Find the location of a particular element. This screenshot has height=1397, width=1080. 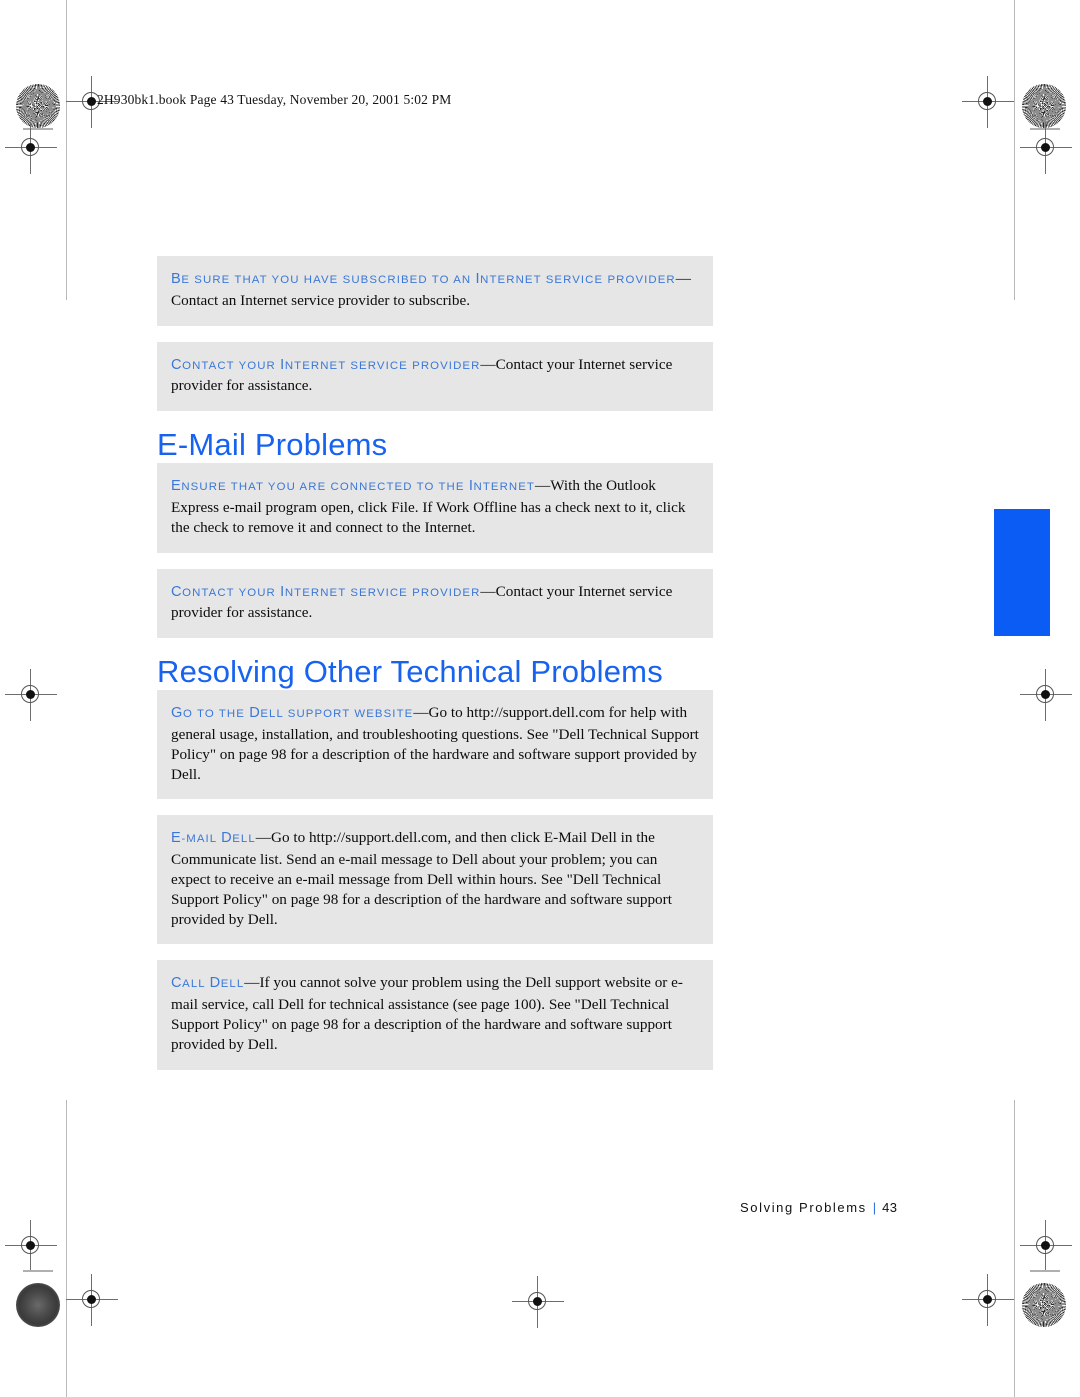

rosette-mark-top-left is located at coordinates (38, 106).